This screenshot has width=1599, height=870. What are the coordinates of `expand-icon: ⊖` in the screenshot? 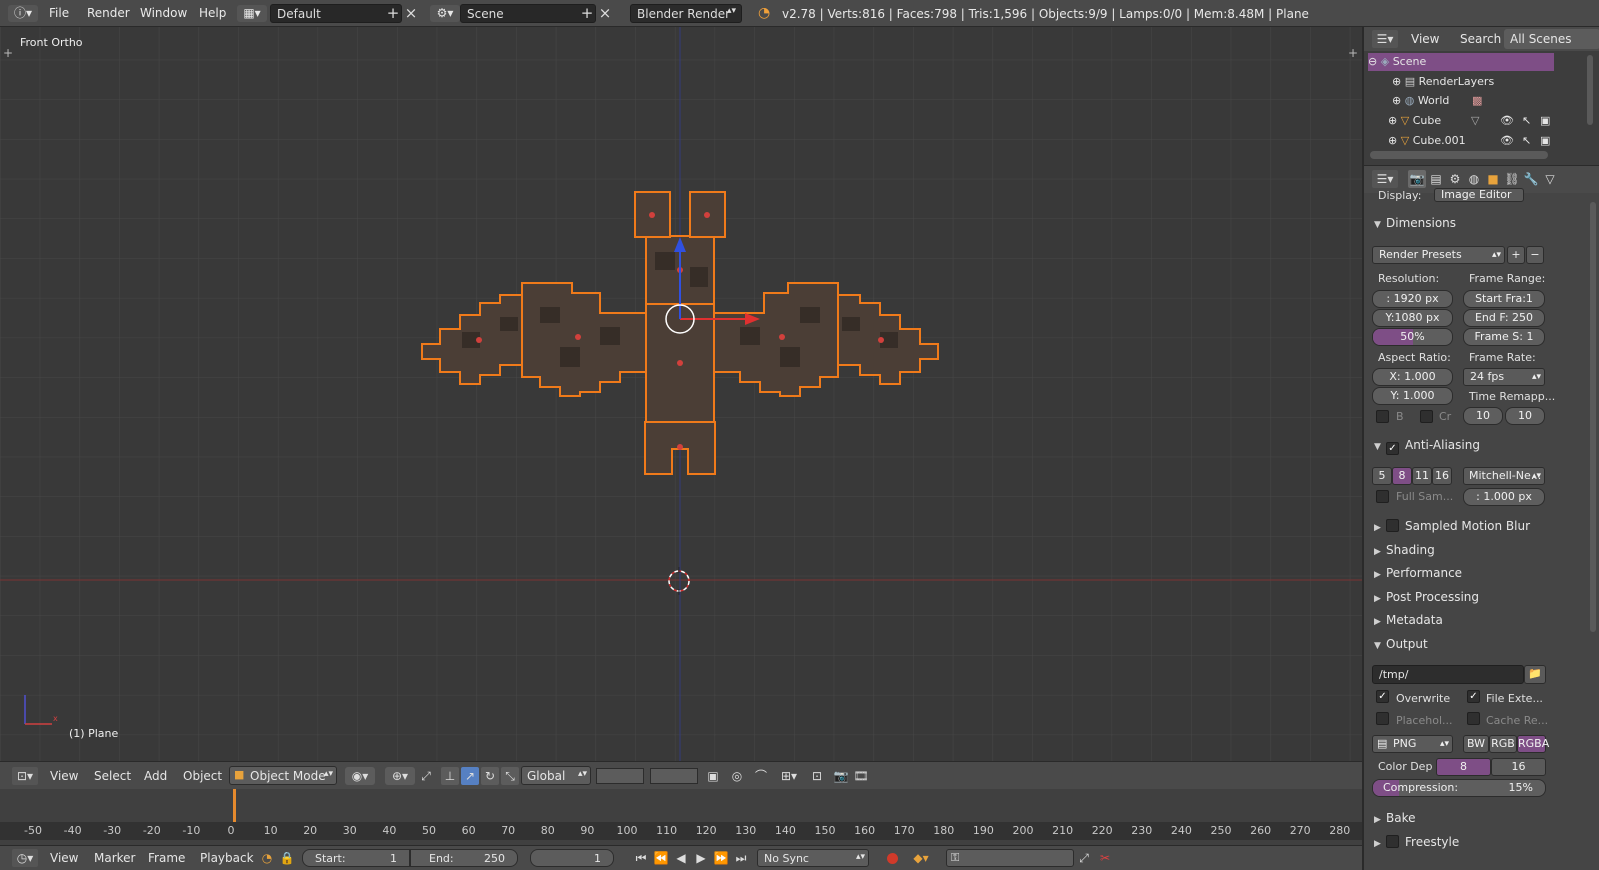 It's located at (1372, 61).